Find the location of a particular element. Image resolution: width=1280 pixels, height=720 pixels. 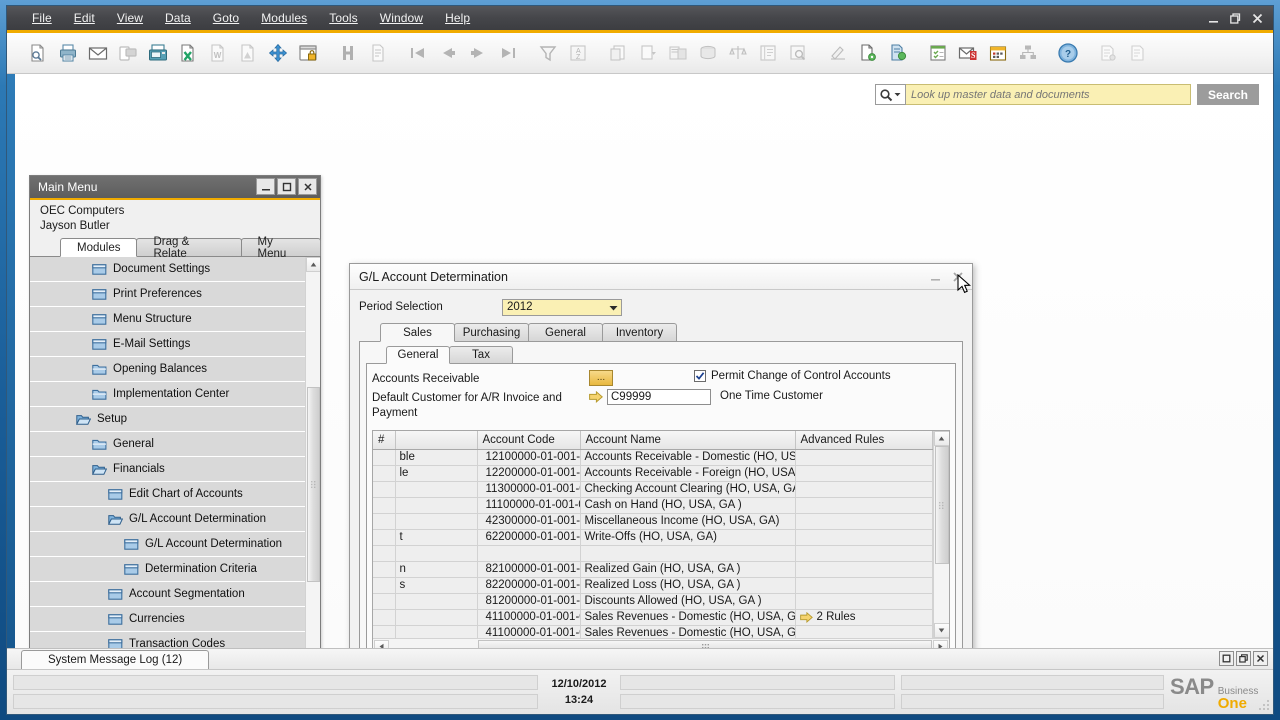

cell-account-code: 82200000-01-001-01 is located at coordinates (529, 585).